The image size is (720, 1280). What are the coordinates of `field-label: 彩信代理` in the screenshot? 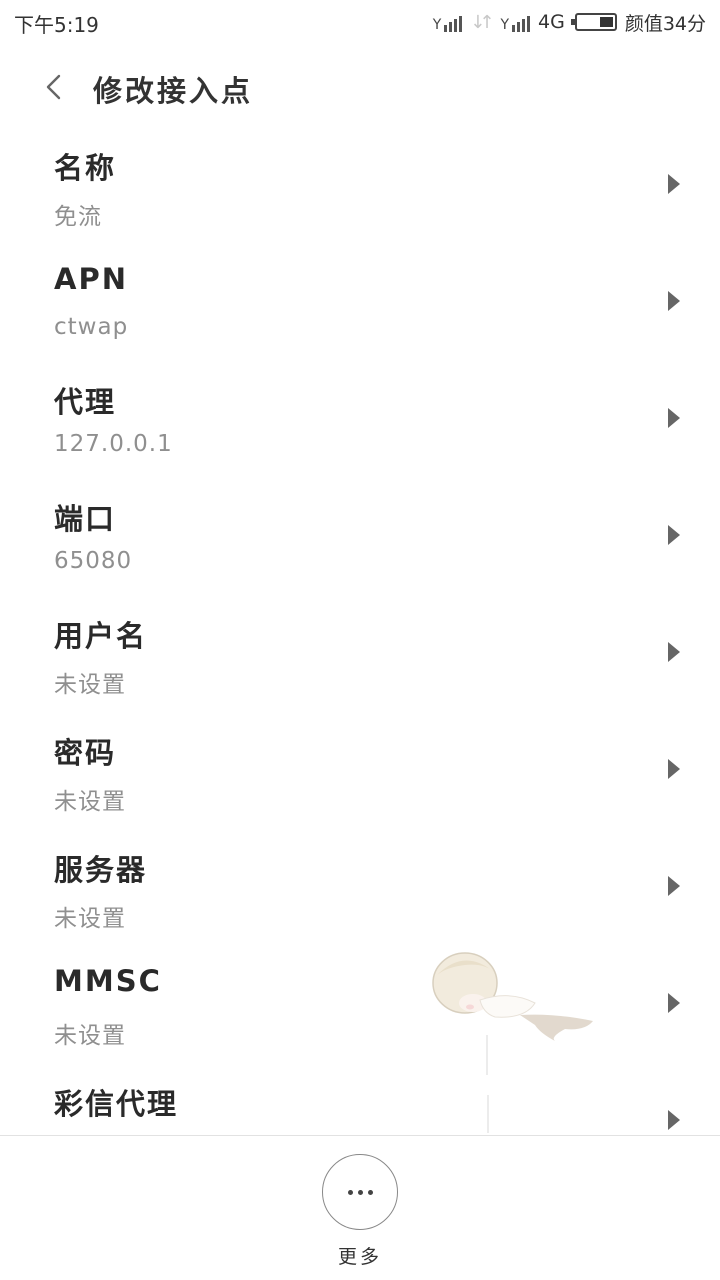 It's located at (116, 1104).